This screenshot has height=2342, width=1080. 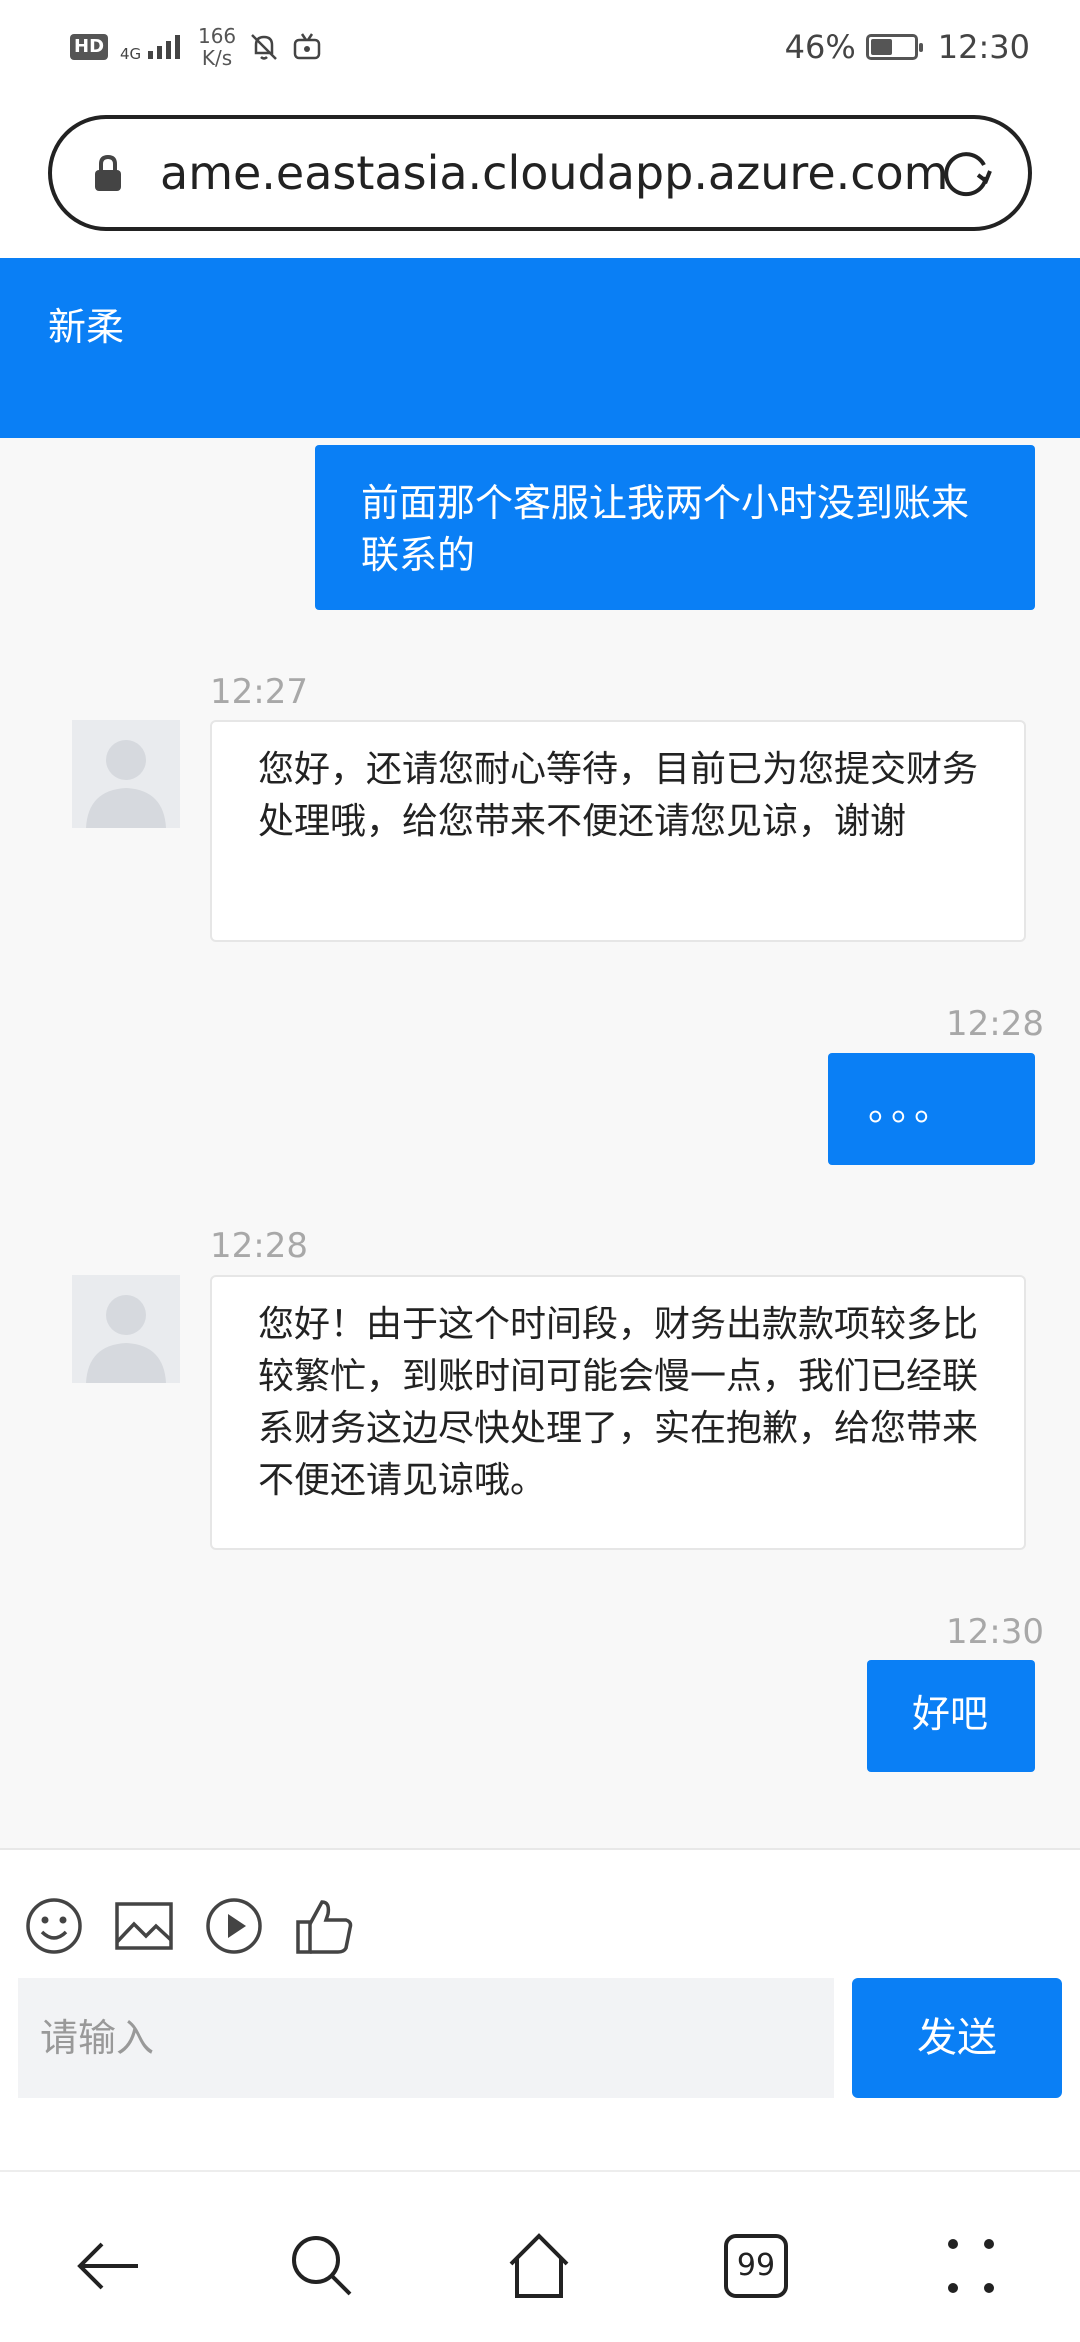 What do you see at coordinates (324, 1926) in the screenshot?
I see `thumbs-up-icon` at bounding box center [324, 1926].